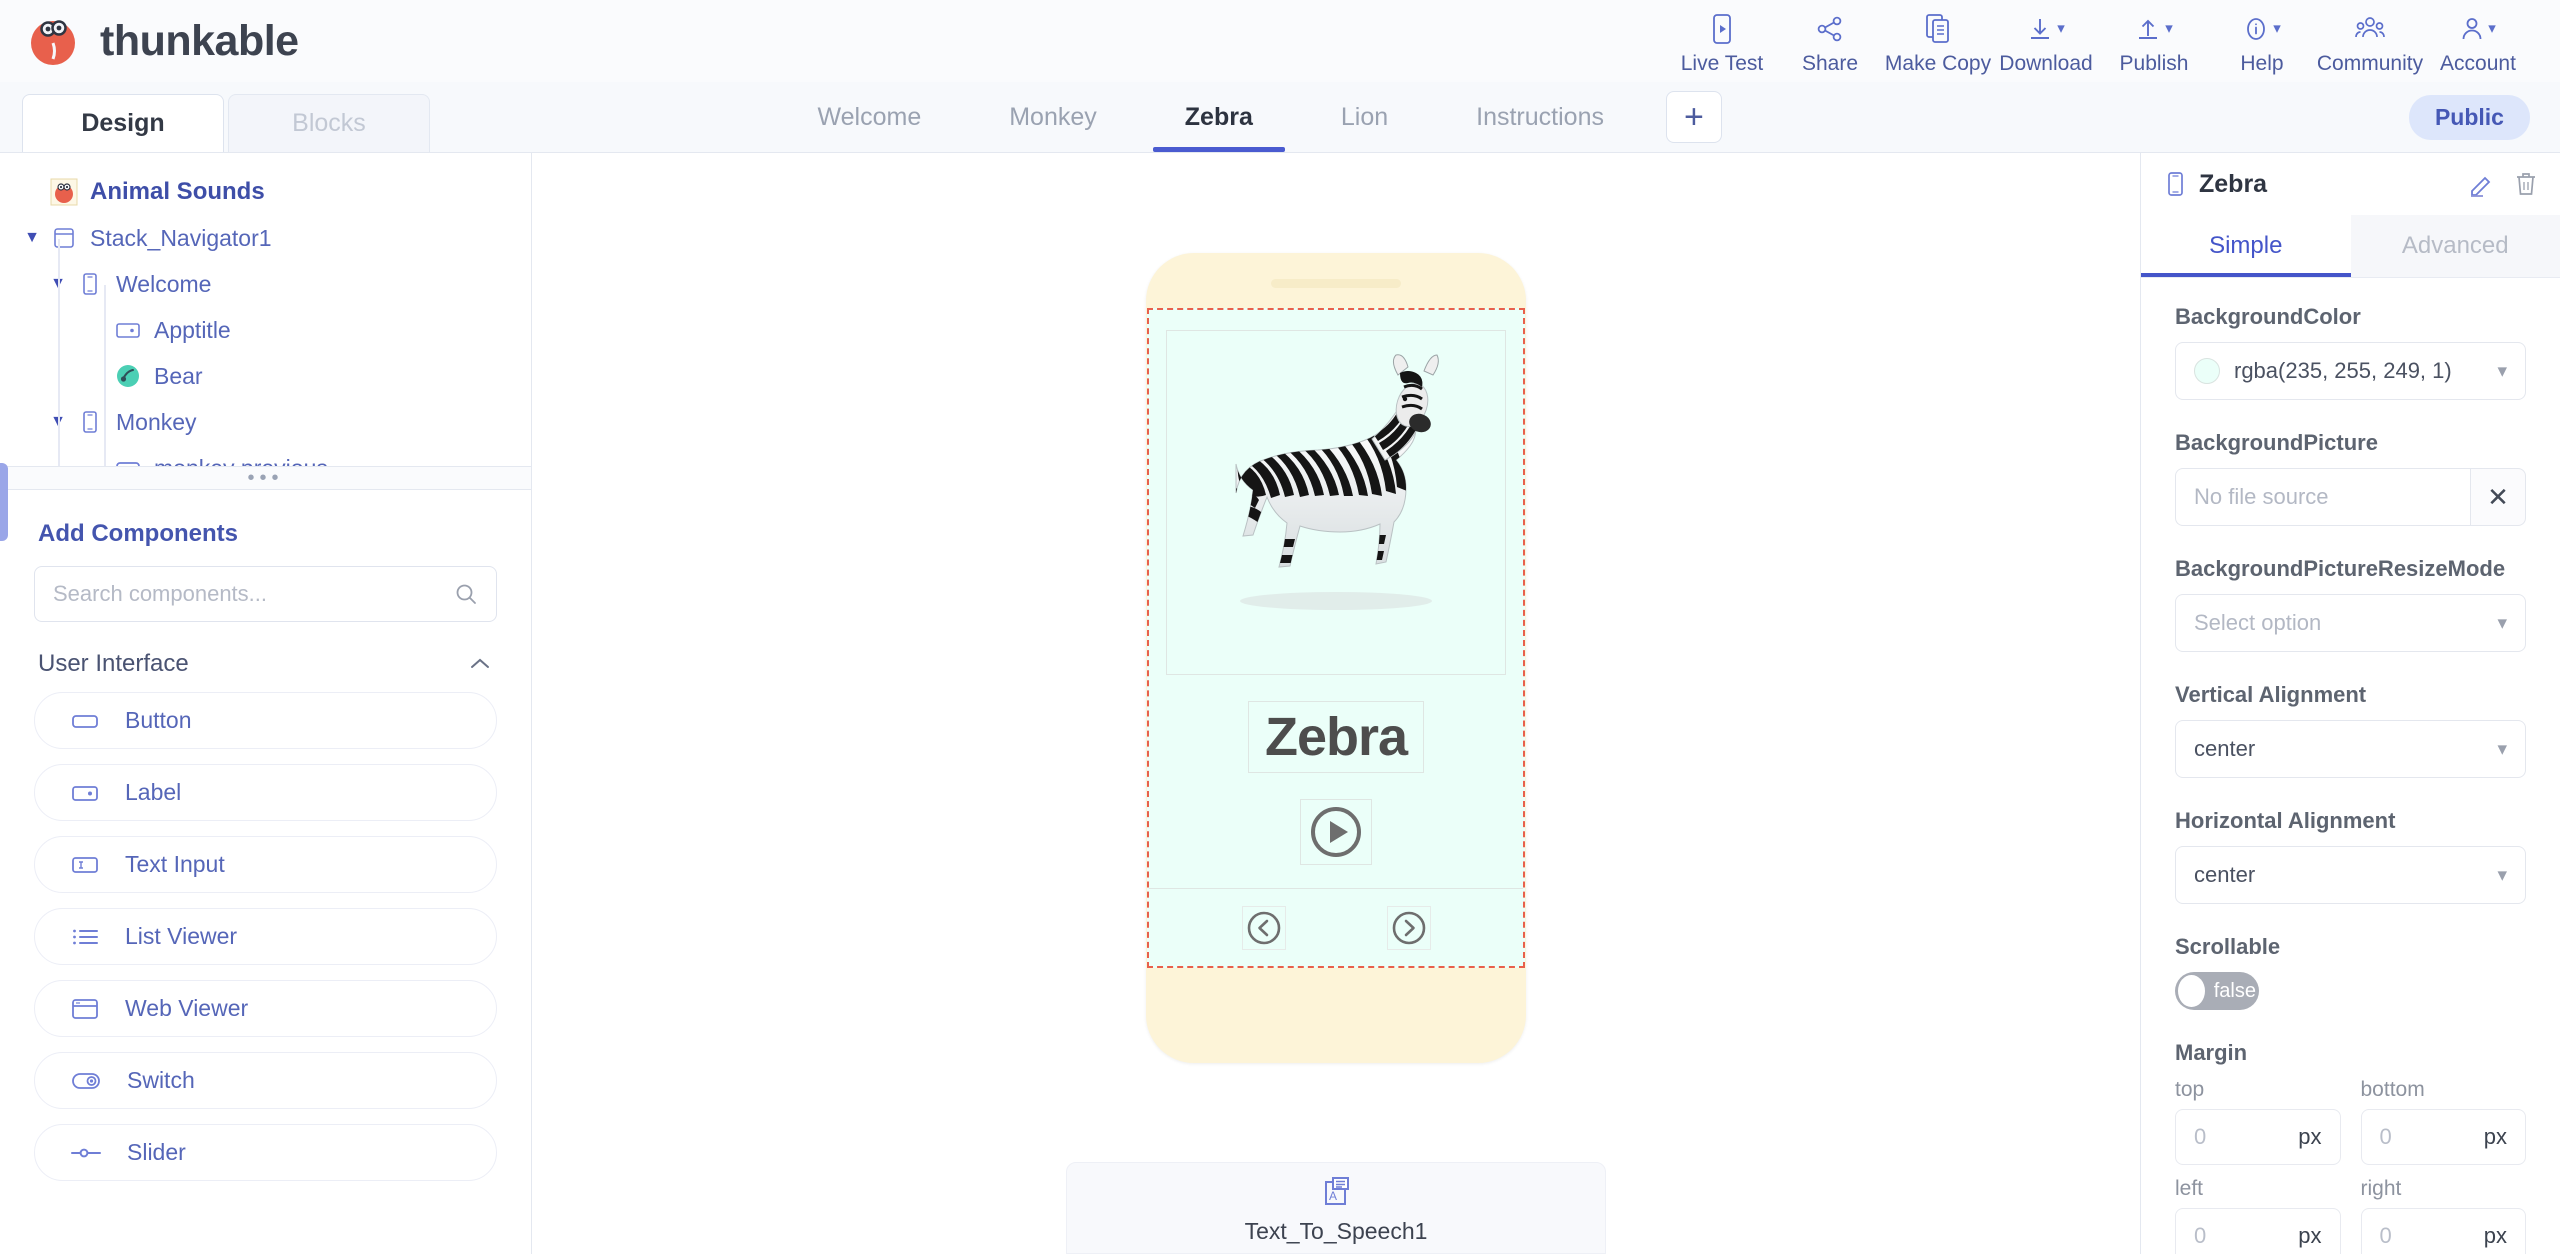 This screenshot has width=2560, height=1254. I want to click on help-button: ▾ Help, so click(2262, 41).